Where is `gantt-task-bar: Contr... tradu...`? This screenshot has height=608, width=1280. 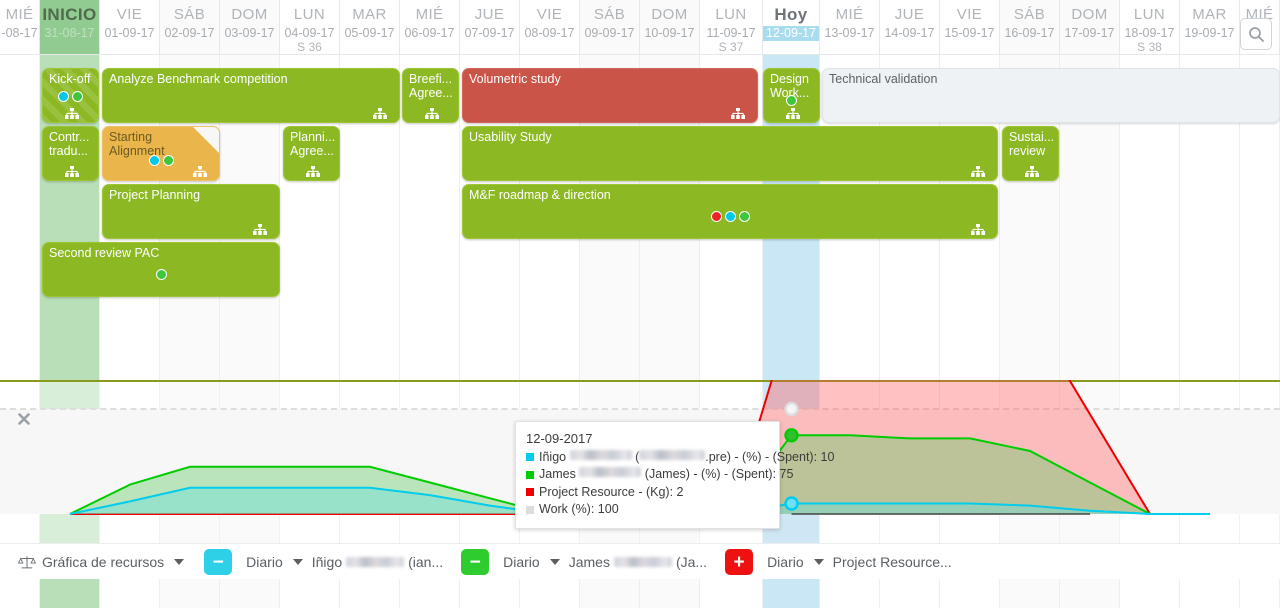 gantt-task-bar: Contr... tradu... is located at coordinates (70, 153).